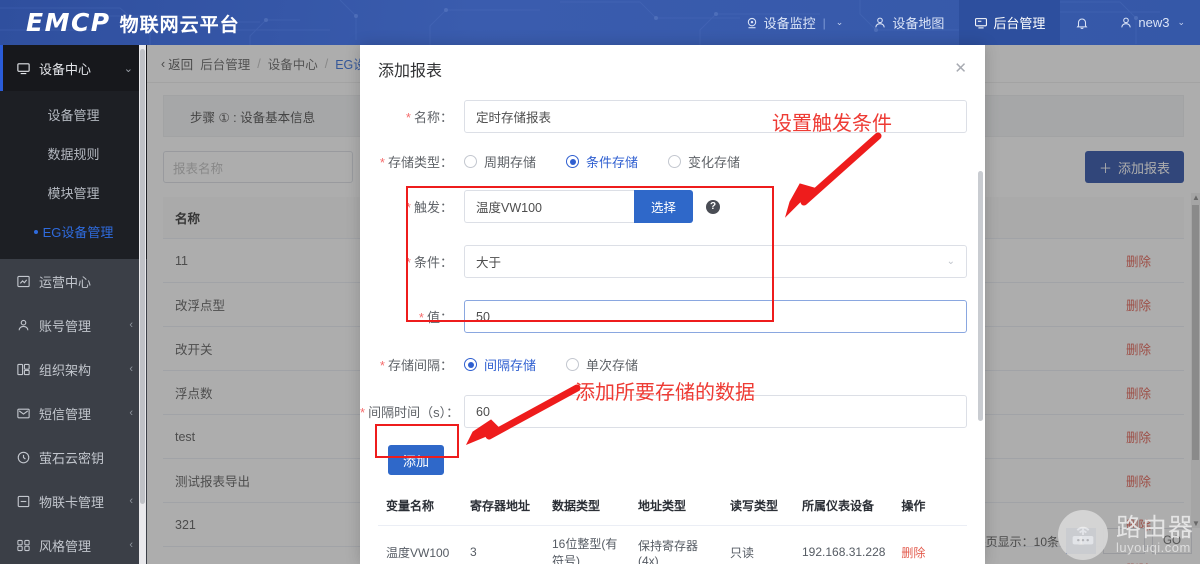 This screenshot has height=564, width=1200. I want to click on value-label: * 值：, so click(412, 316).